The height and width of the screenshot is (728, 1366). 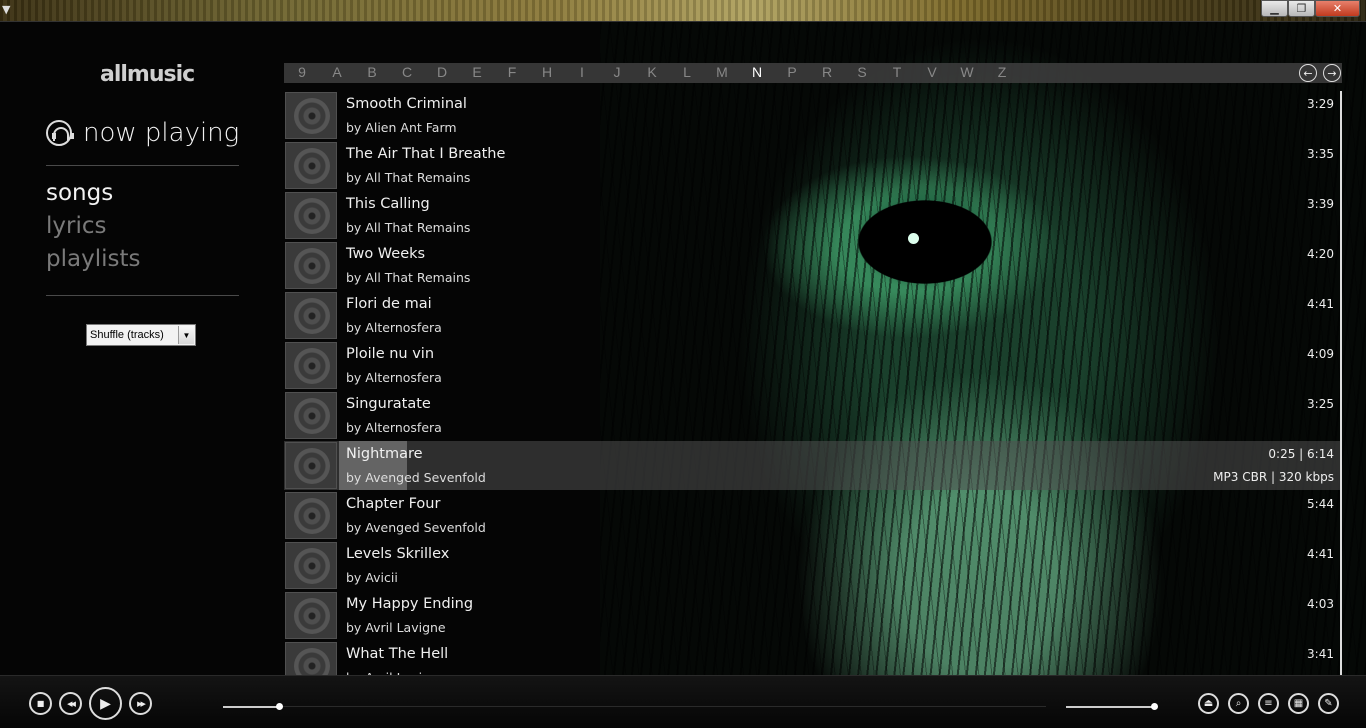 What do you see at coordinates (1320, 204) in the screenshot?
I see `song-duration: 3:39` at bounding box center [1320, 204].